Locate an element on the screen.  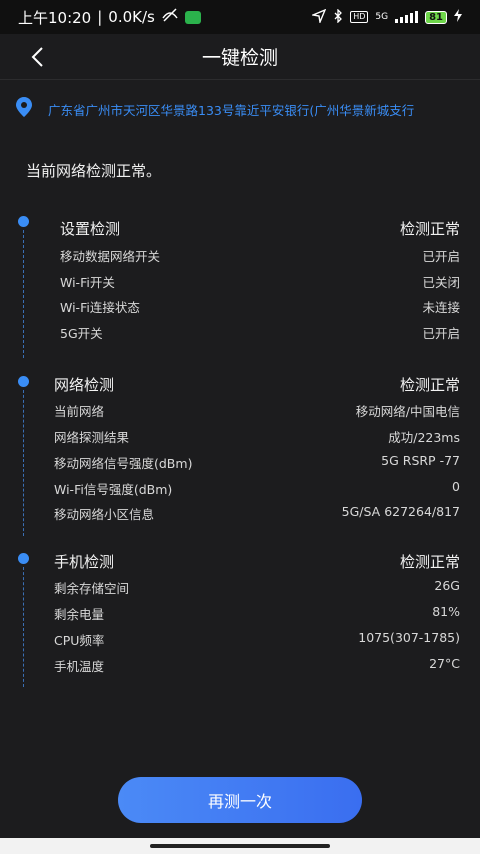
item-label: 当前网络 is located at coordinates (79, 411).